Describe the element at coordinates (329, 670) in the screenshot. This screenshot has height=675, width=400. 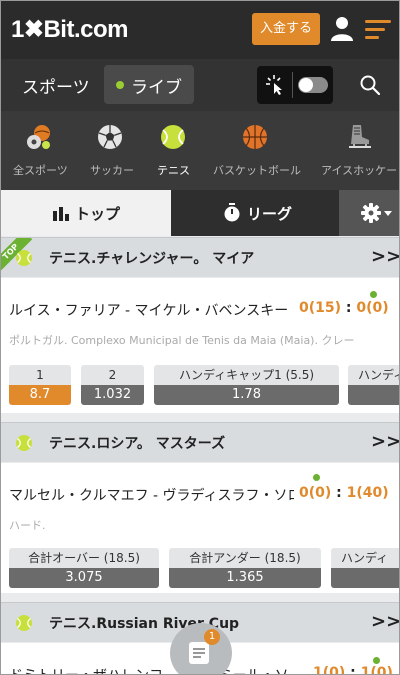
I see `score-left: 1(0)` at that location.